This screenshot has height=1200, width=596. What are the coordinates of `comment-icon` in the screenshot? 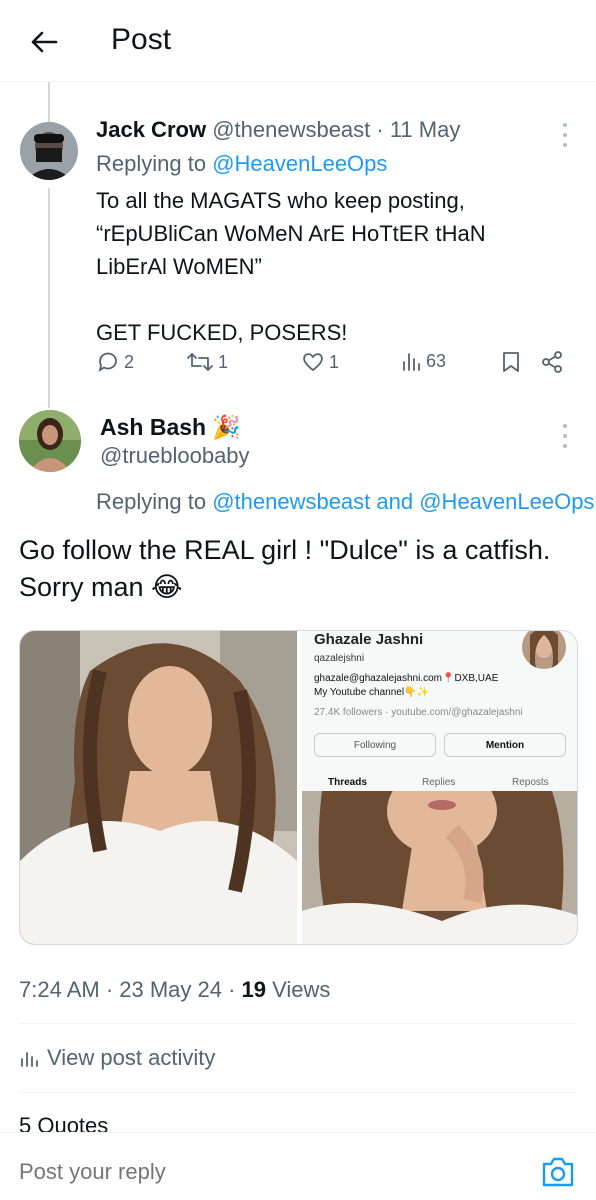 It's located at (107, 362).